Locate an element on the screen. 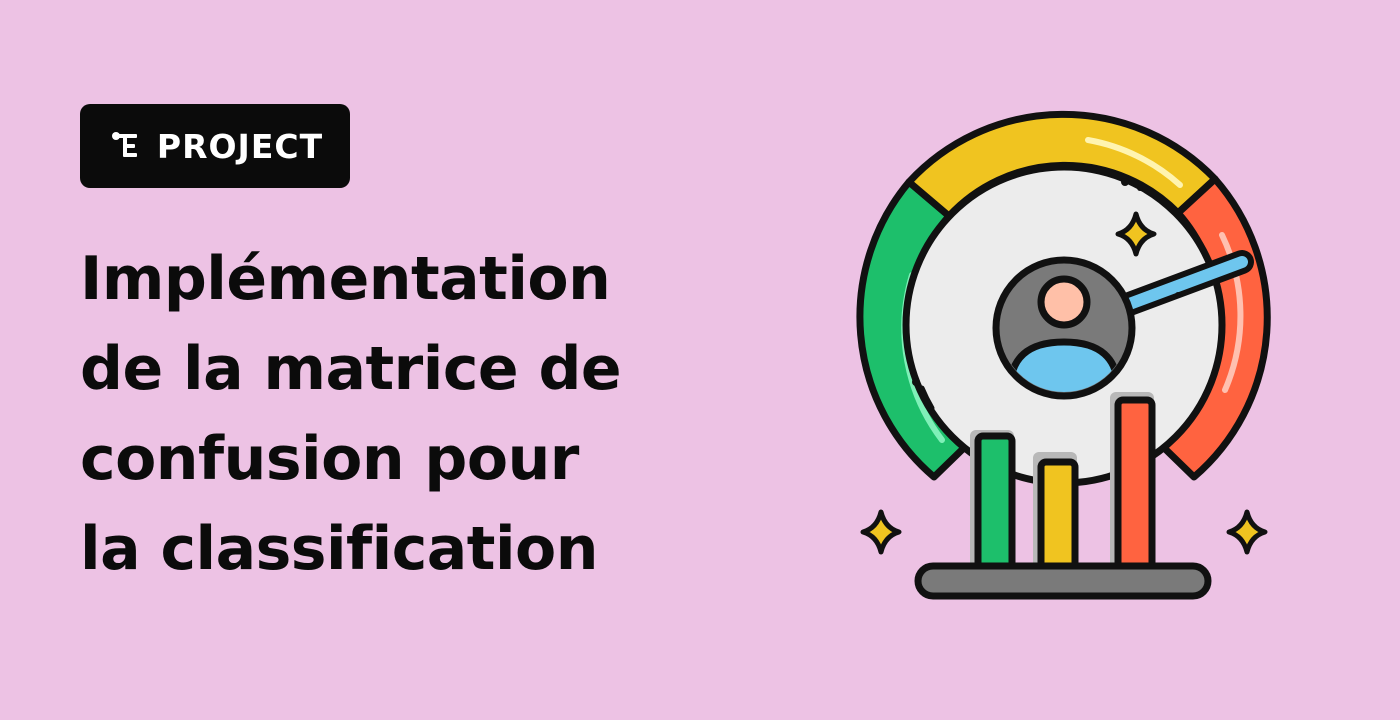 Image resolution: width=1400 pixels, height=720 pixels. title-line-2: de la matrice de is located at coordinates (351, 369).